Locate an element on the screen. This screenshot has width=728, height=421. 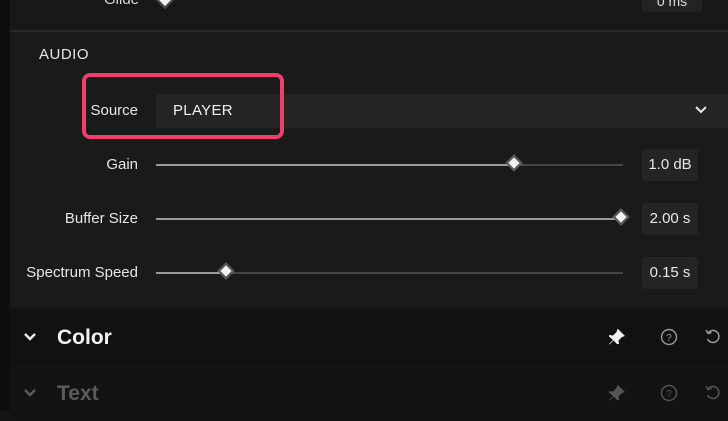
buffer-size-slider-thumb is located at coordinates (621, 217).